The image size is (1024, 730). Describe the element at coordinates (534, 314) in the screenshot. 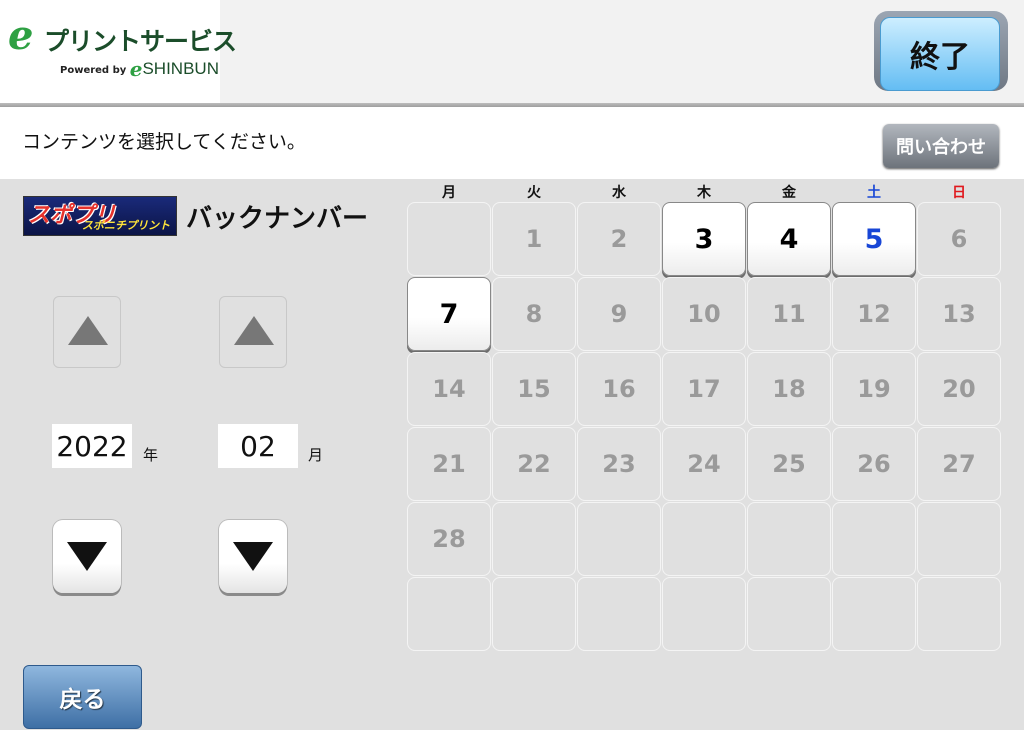

I see `calendar-day-8: 8` at that location.